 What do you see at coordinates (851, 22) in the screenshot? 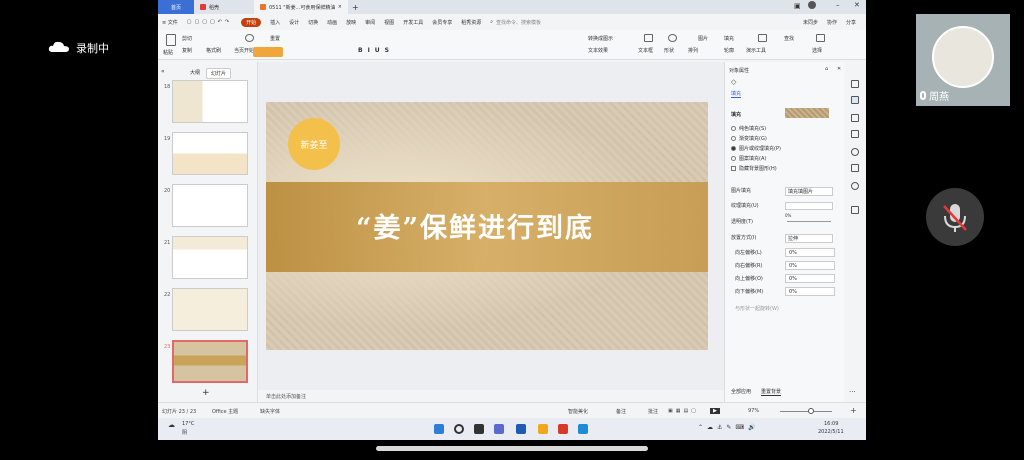
I see `share-button: 分享` at bounding box center [851, 22].